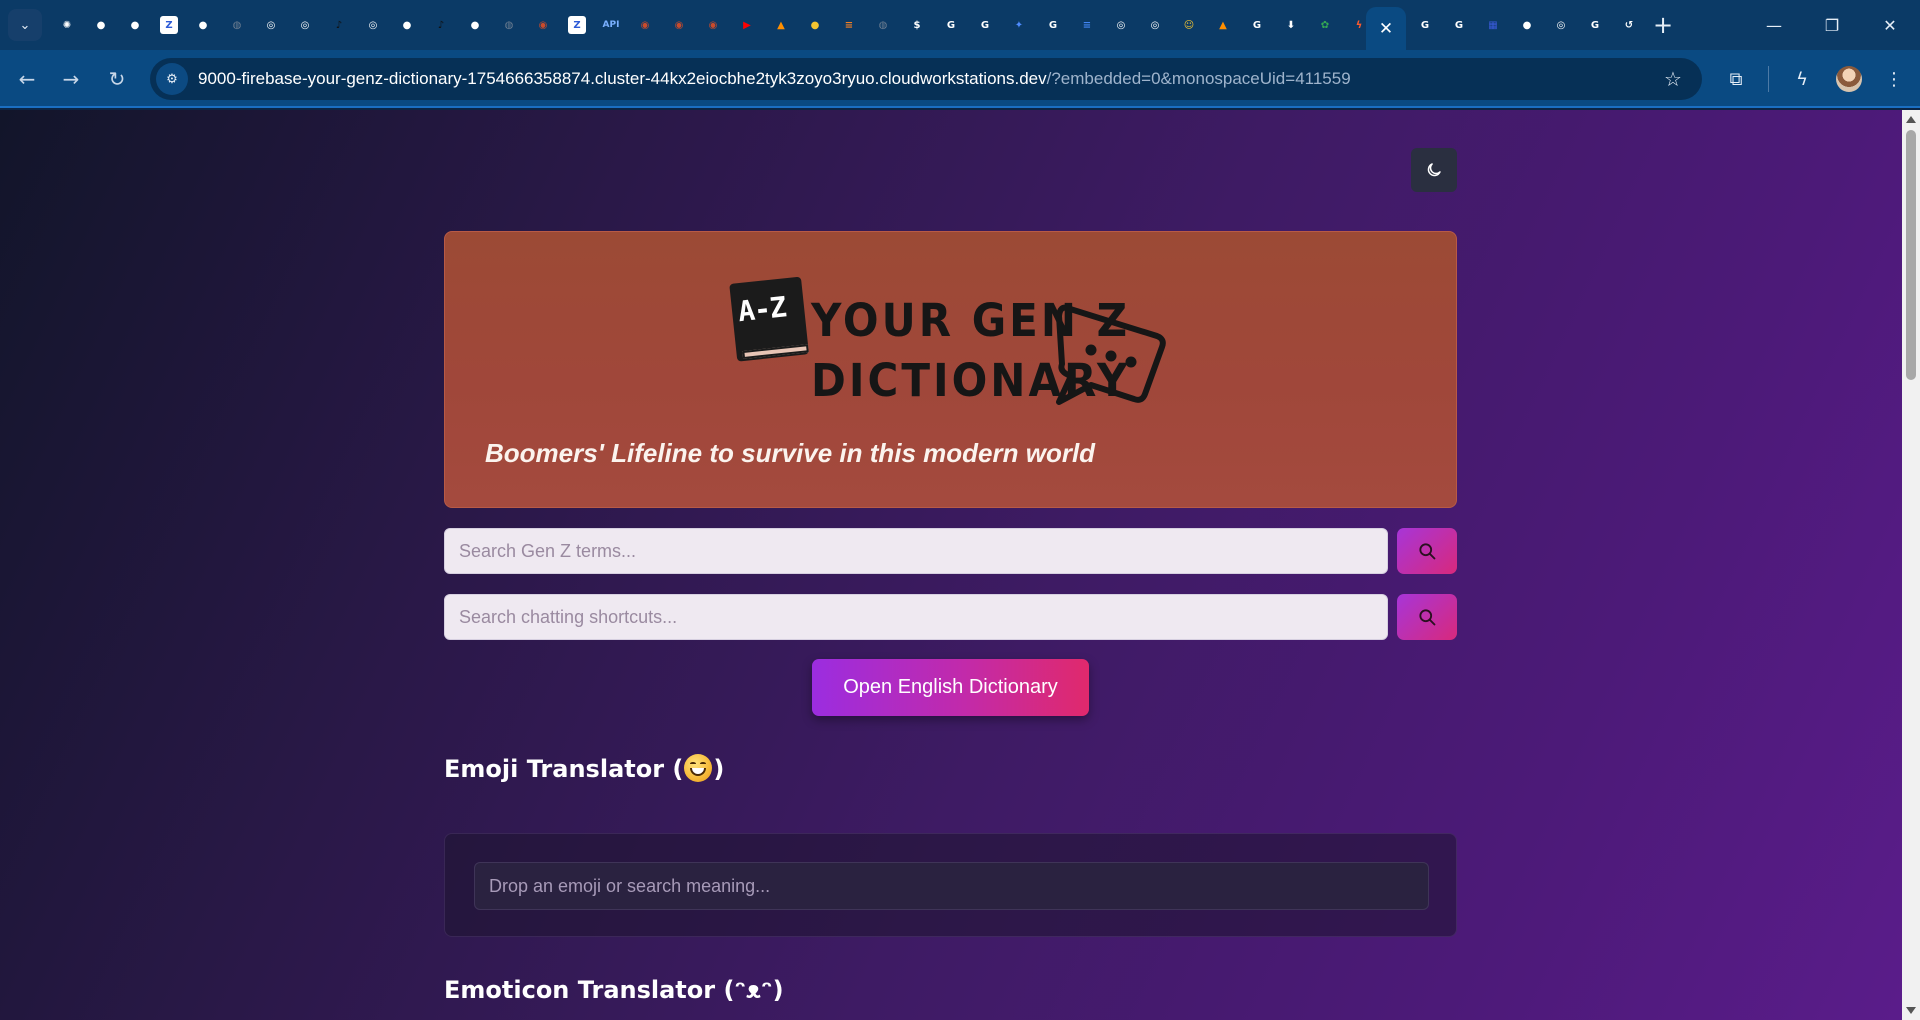 This screenshot has width=1920, height=1020. What do you see at coordinates (1629, 25) in the screenshot?
I see `browser-tab: ↺` at bounding box center [1629, 25].